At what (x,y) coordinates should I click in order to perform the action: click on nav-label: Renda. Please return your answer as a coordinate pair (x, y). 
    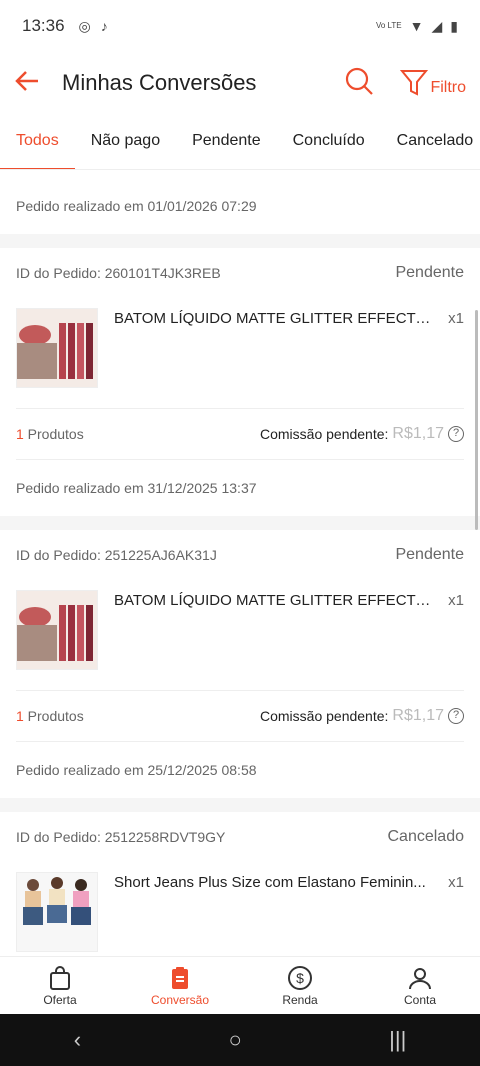
    Looking at the image, I should click on (300, 999).